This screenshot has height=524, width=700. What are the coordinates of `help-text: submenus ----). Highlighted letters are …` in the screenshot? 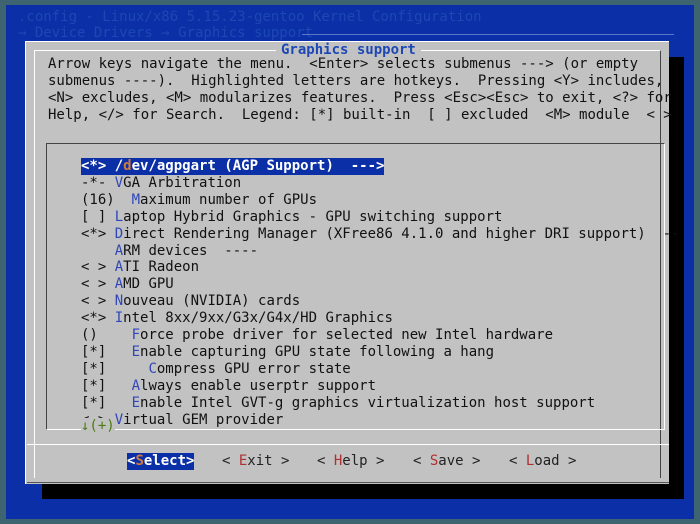 It's located at (356, 81).